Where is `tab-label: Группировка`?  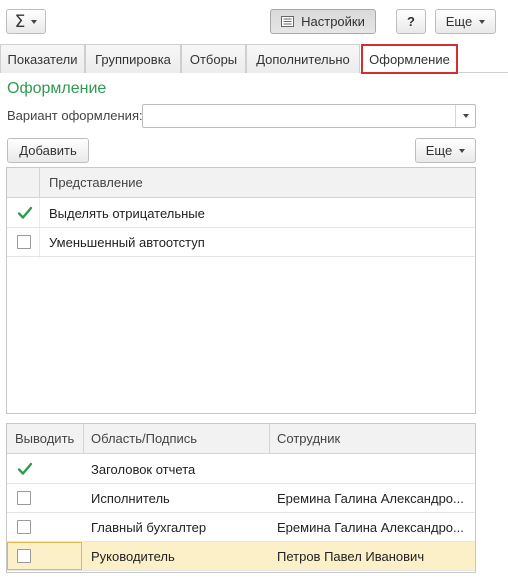
tab-label: Группировка is located at coordinates (133, 59).